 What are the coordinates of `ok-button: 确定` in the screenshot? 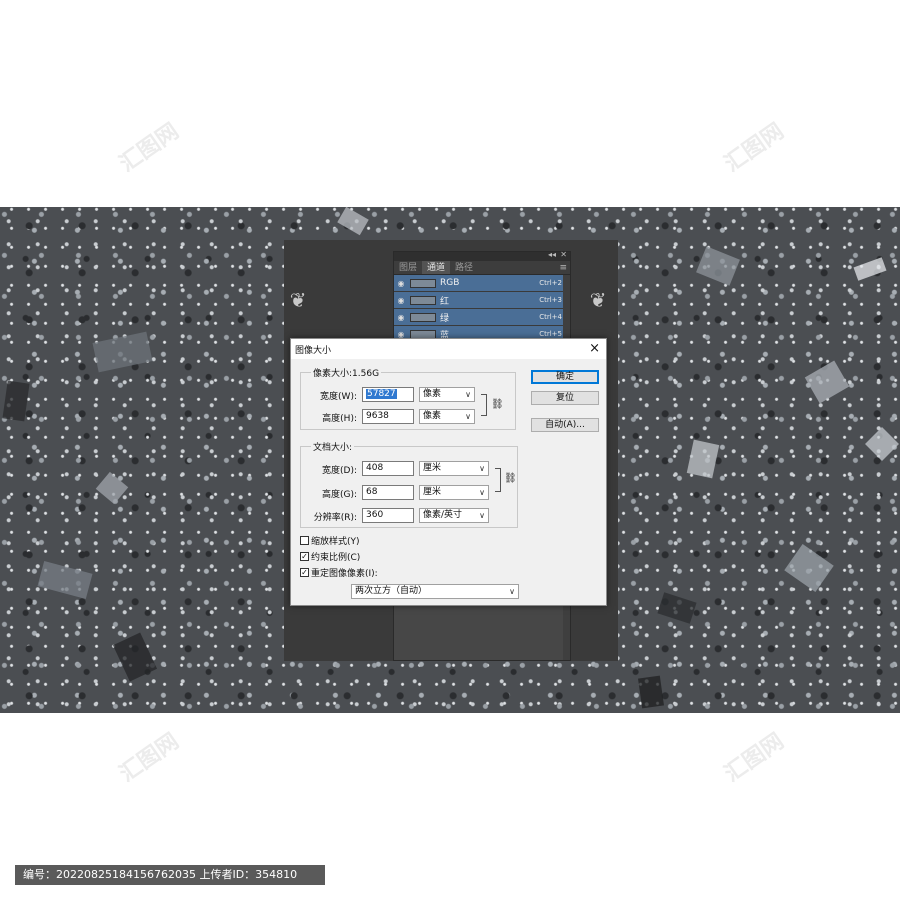 It's located at (565, 377).